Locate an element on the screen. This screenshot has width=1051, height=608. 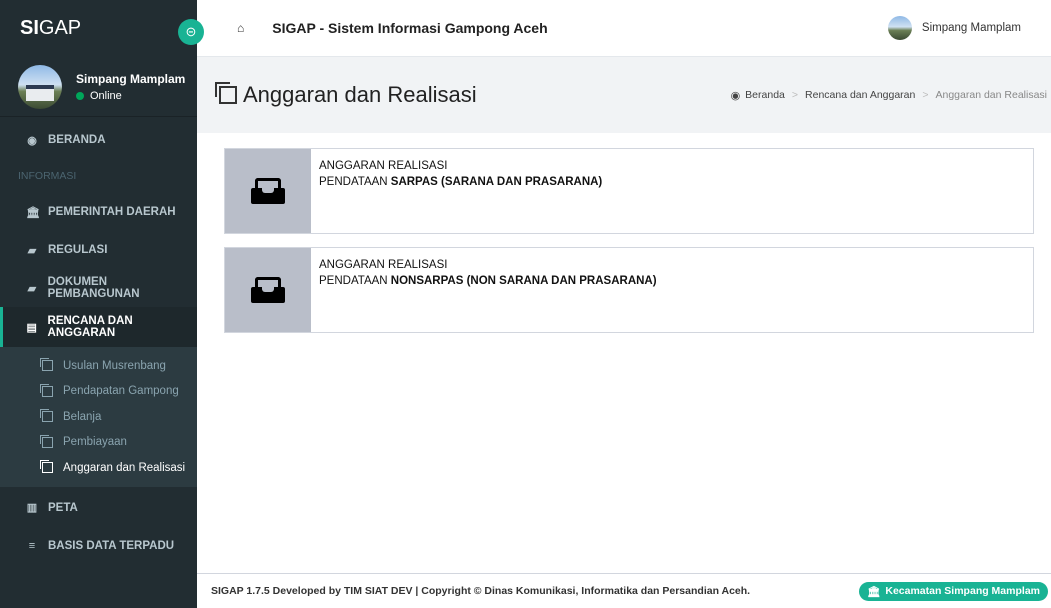
user-name: Simpang Mamplam is located at coordinates (131, 78).